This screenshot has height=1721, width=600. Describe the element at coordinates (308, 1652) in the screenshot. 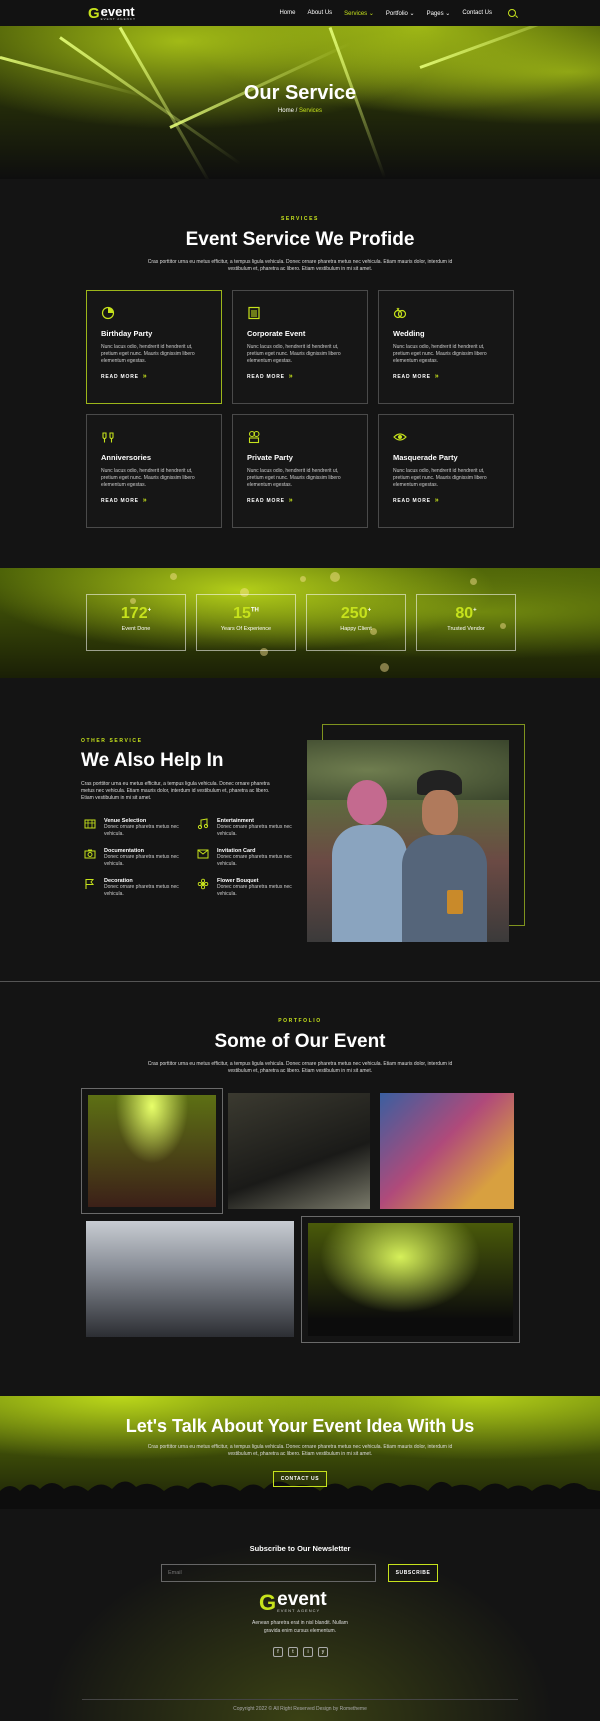

I see `instagram-icon: i` at that location.